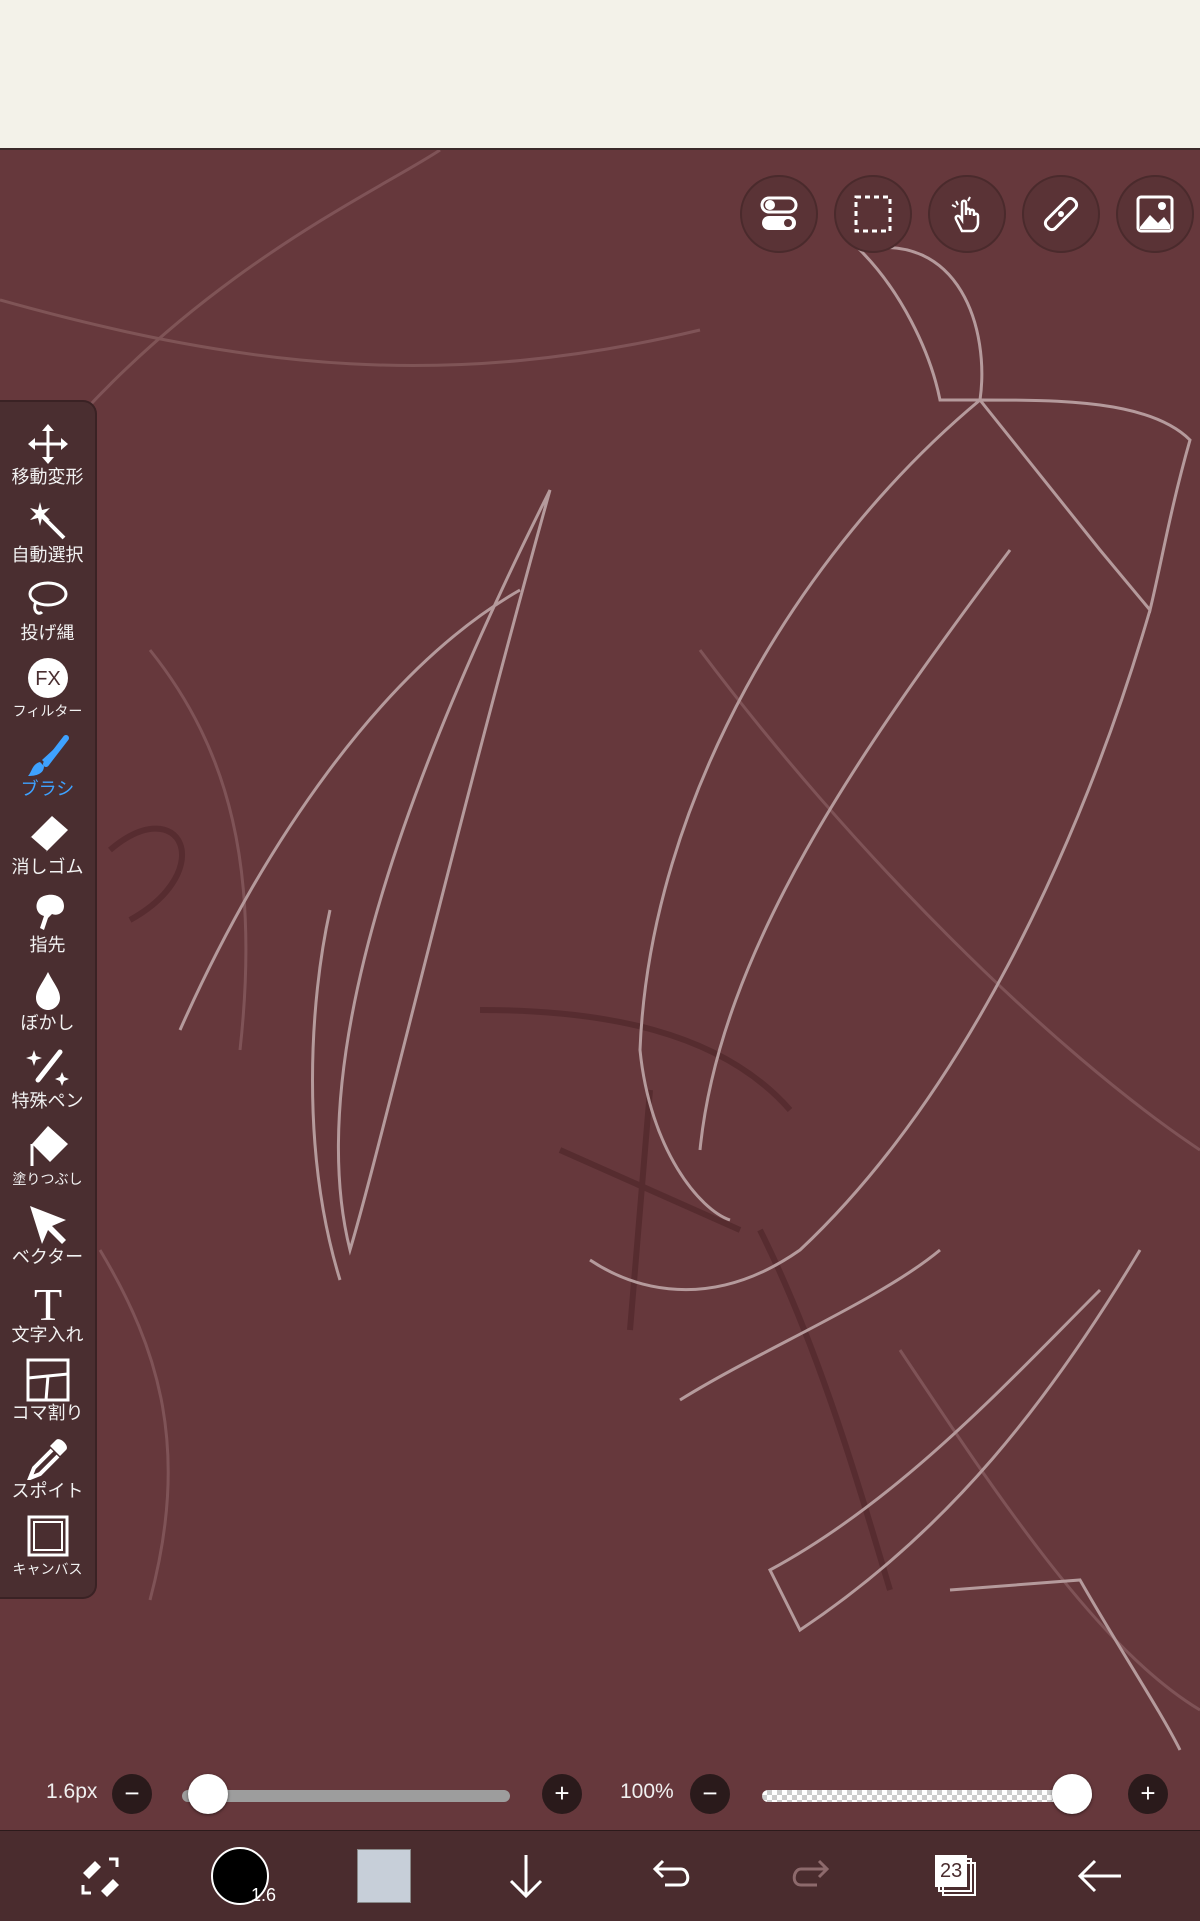 Image resolution: width=1200 pixels, height=1921 pixels. I want to click on top-bar, so click(600, 75).